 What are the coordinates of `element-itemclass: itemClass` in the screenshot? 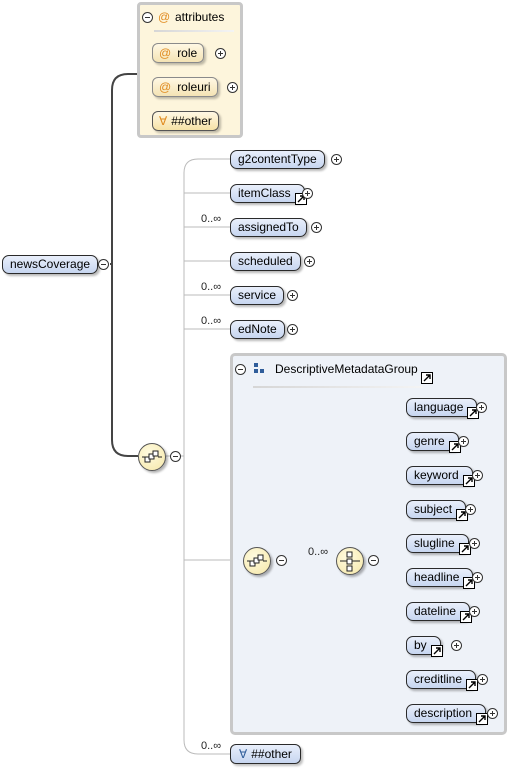 It's located at (268, 194).